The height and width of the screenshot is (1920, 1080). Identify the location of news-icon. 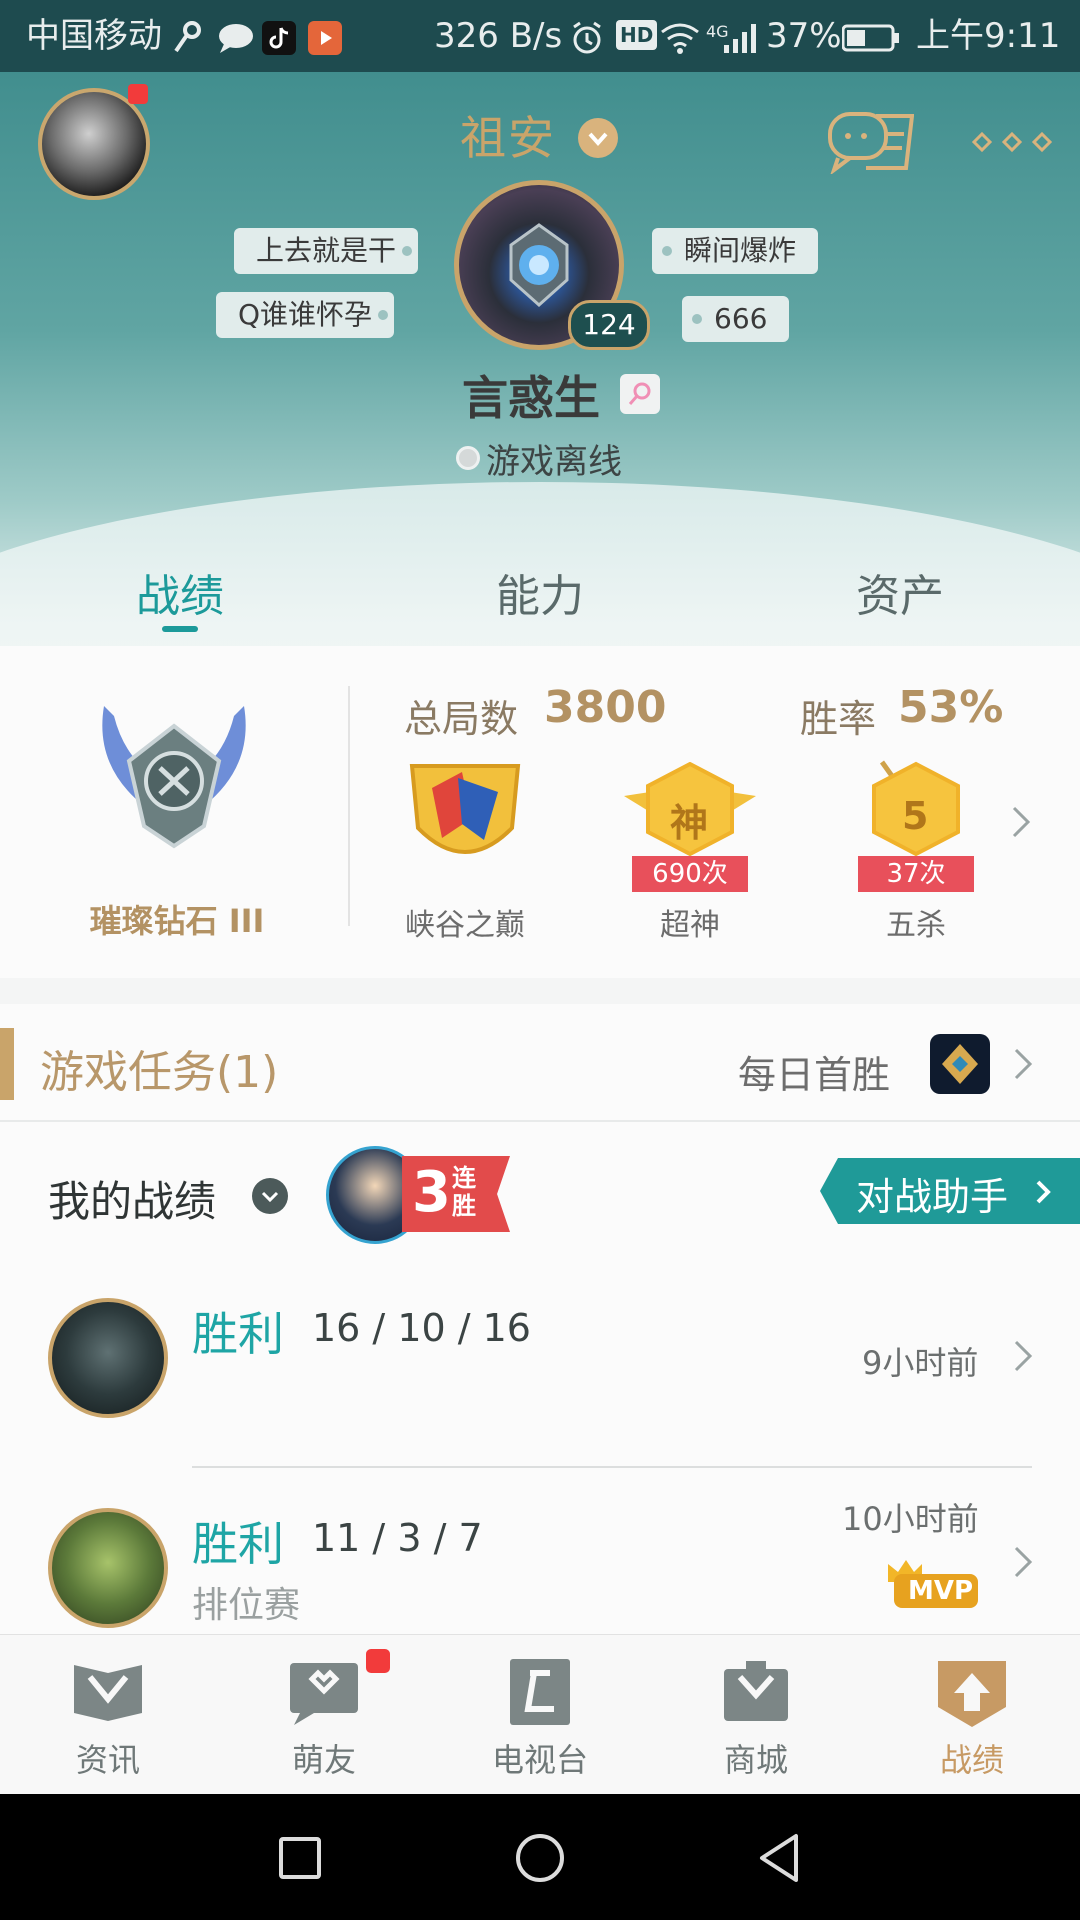
(108, 1693).